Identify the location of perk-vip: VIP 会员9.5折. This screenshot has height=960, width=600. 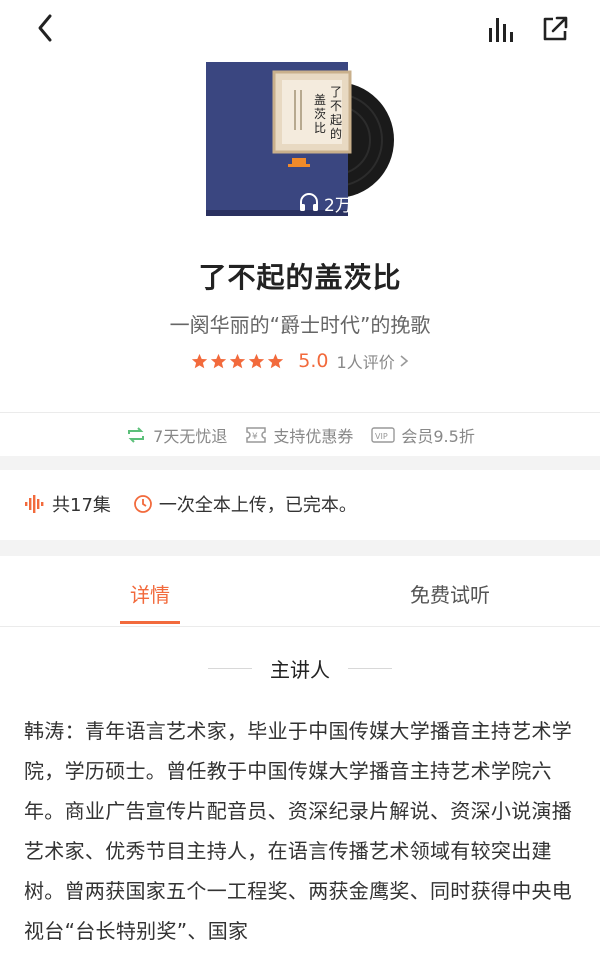
(423, 435).